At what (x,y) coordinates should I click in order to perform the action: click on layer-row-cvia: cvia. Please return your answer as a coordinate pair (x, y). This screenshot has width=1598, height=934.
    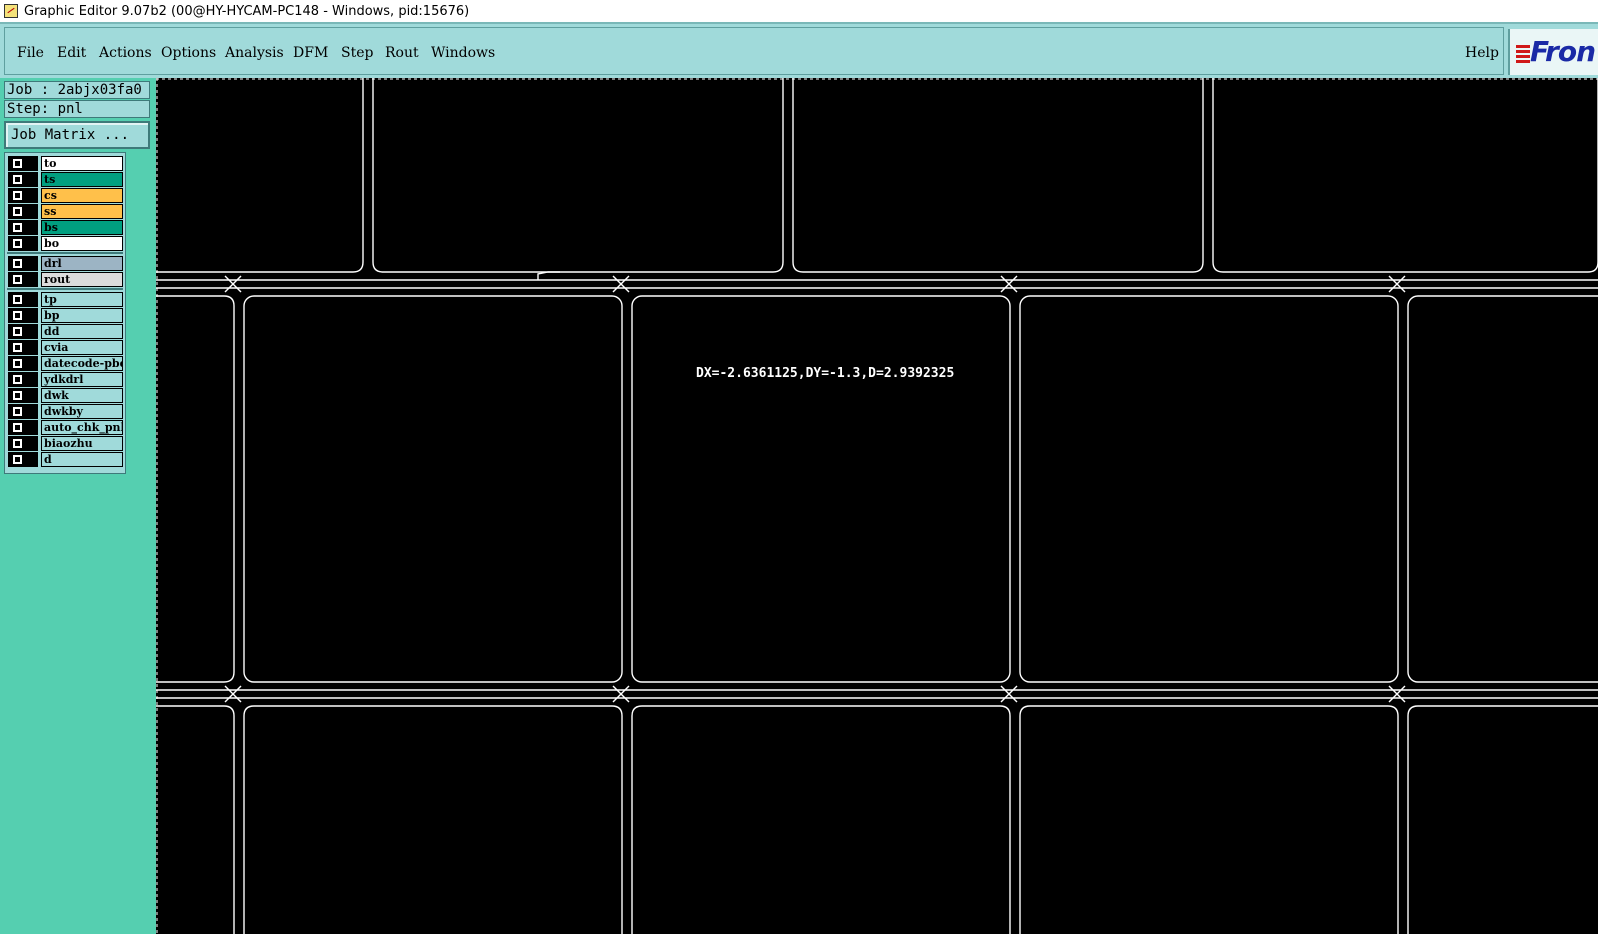
    Looking at the image, I should click on (65, 347).